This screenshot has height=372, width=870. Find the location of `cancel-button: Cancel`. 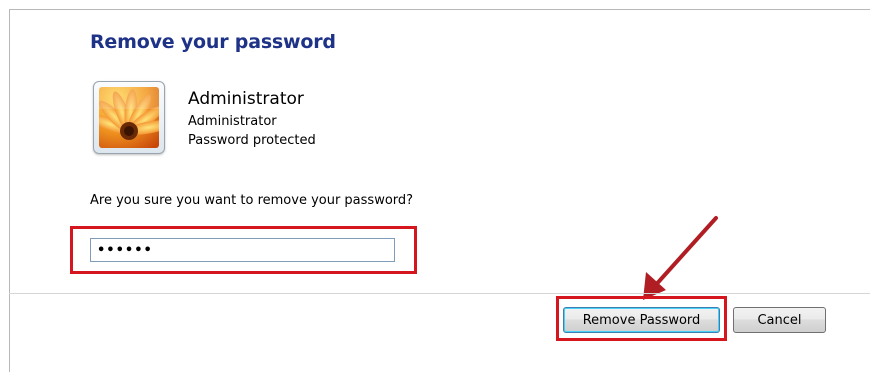

cancel-button: Cancel is located at coordinates (779, 320).